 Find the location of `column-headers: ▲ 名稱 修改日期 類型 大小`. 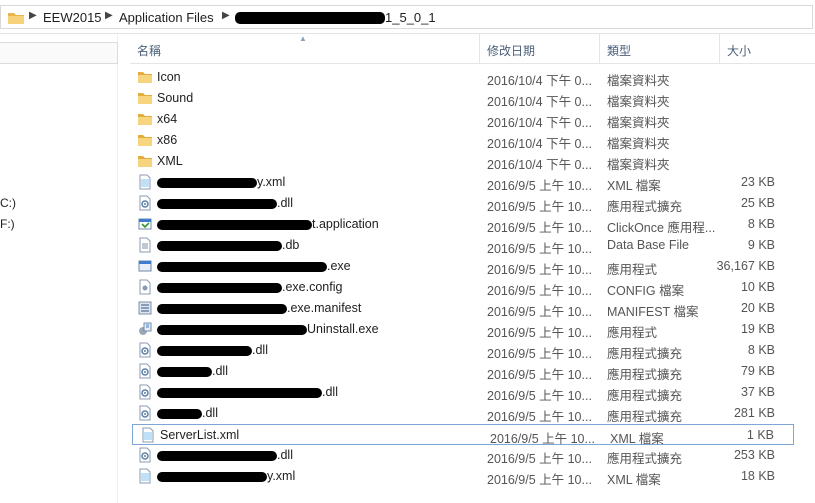

column-headers: ▲ 名稱 修改日期 類型 大小 is located at coordinates (472, 49).